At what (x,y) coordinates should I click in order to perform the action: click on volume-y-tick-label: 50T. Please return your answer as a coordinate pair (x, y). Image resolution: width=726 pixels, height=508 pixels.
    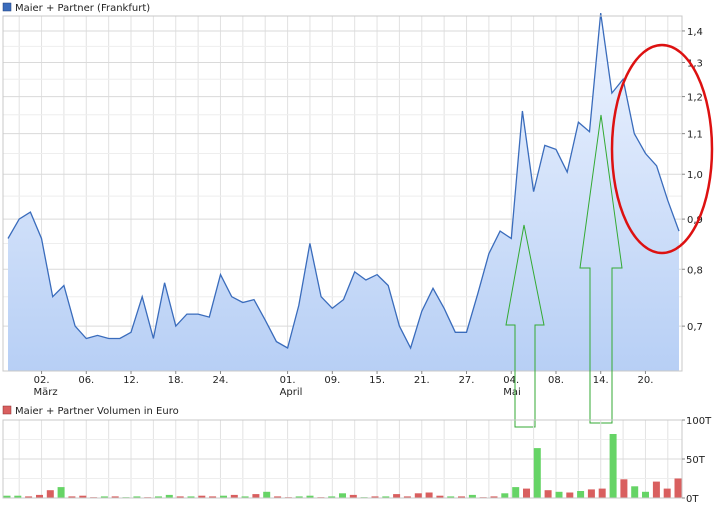
    Looking at the image, I should click on (696, 460).